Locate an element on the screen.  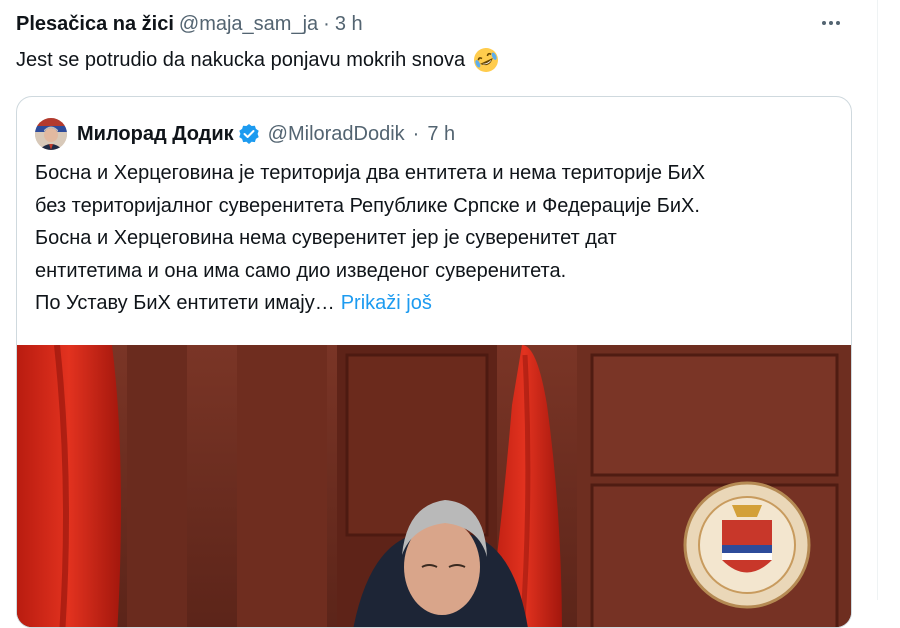
more-options-icon is located at coordinates (831, 23).